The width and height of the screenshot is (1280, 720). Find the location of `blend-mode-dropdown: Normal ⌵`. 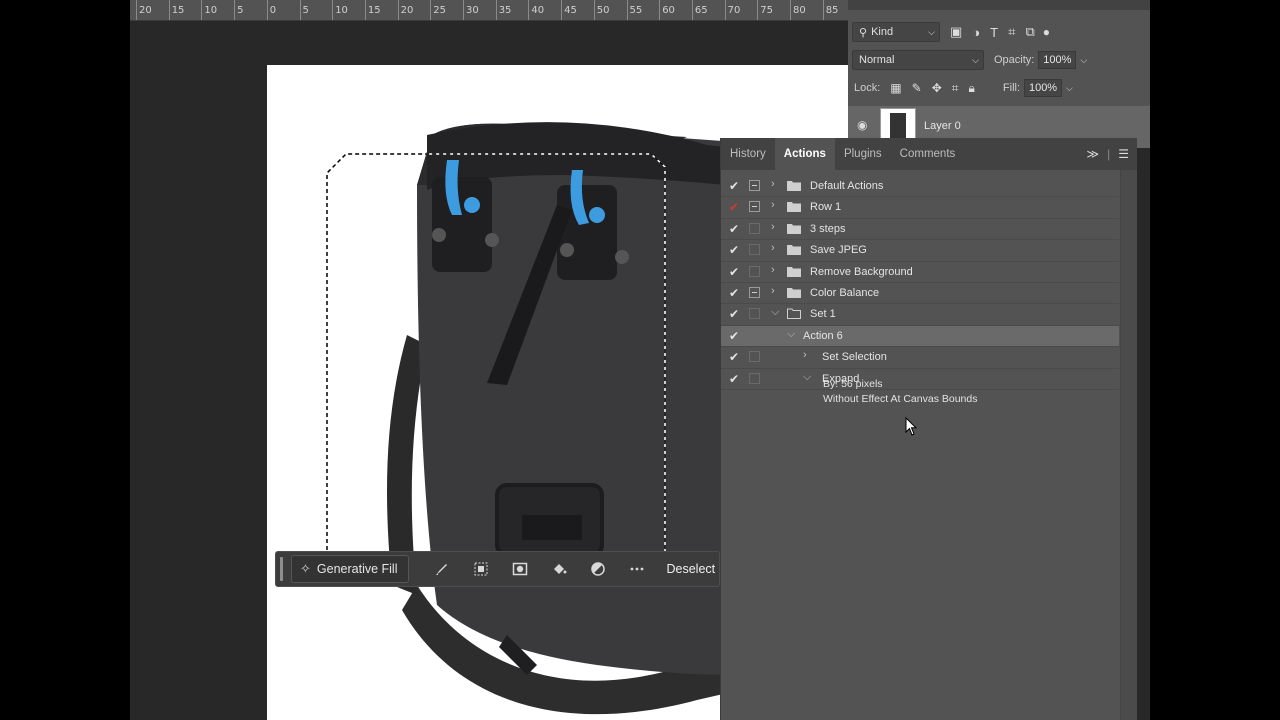

blend-mode-dropdown: Normal ⌵ is located at coordinates (918, 60).